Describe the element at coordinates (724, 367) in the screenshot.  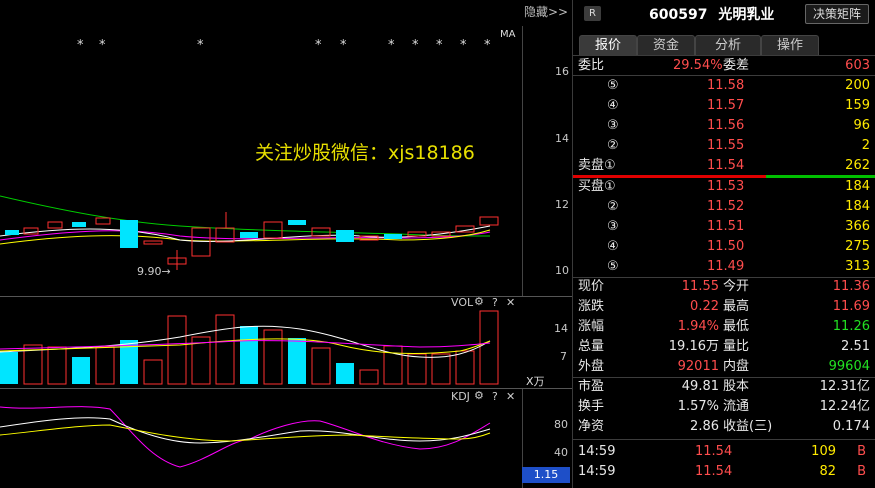
I see `stat-row: 外盘 92011 内盘 99604` at that location.